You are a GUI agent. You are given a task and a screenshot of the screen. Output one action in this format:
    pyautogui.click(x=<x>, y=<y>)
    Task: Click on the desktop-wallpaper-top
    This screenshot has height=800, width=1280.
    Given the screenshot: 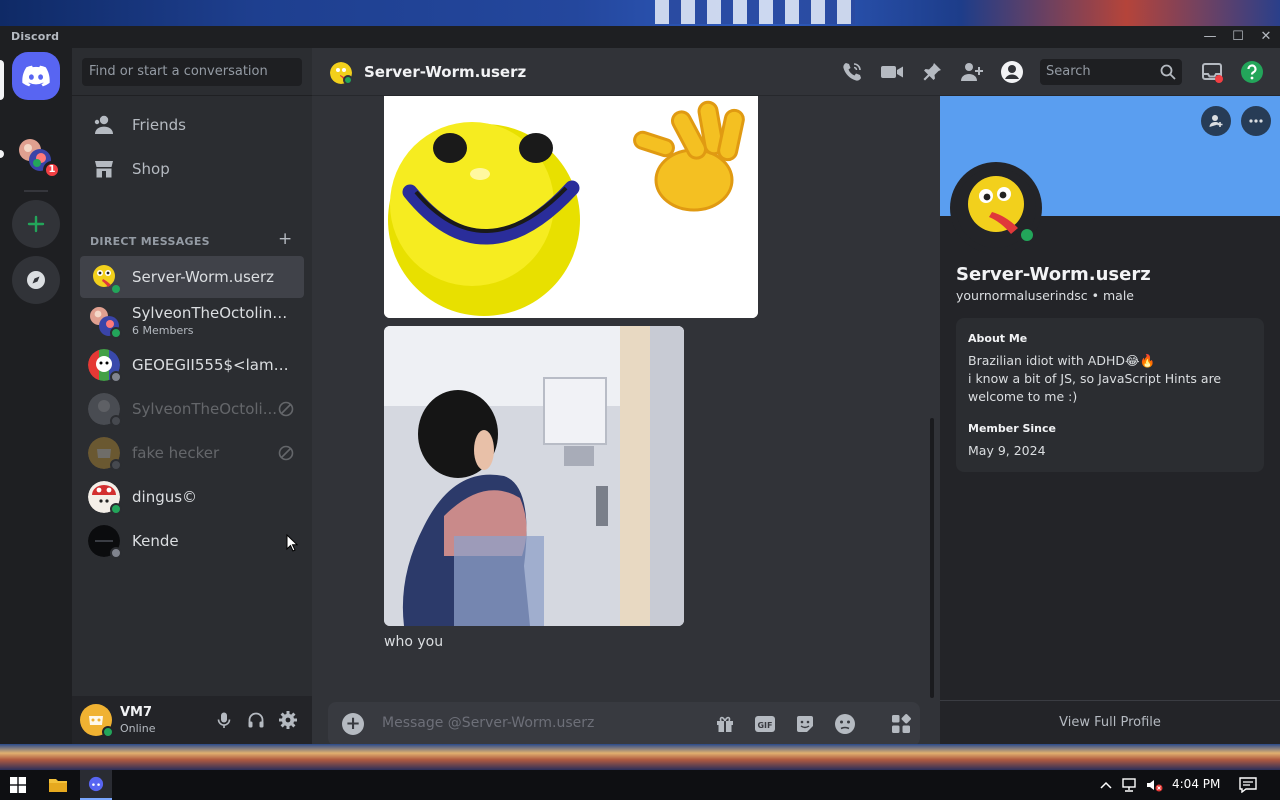 What is the action you would take?
    pyautogui.click(x=640, y=13)
    